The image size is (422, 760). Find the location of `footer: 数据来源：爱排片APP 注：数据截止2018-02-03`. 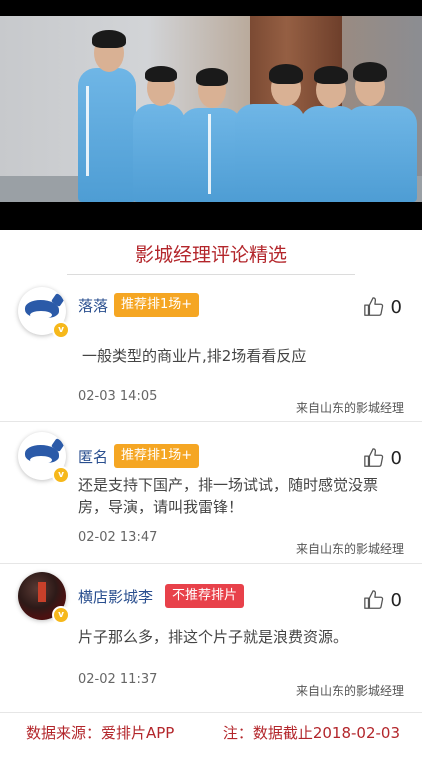

footer: 数据来源：爱排片APP 注：数据截止2018-02-03 is located at coordinates (211, 733).